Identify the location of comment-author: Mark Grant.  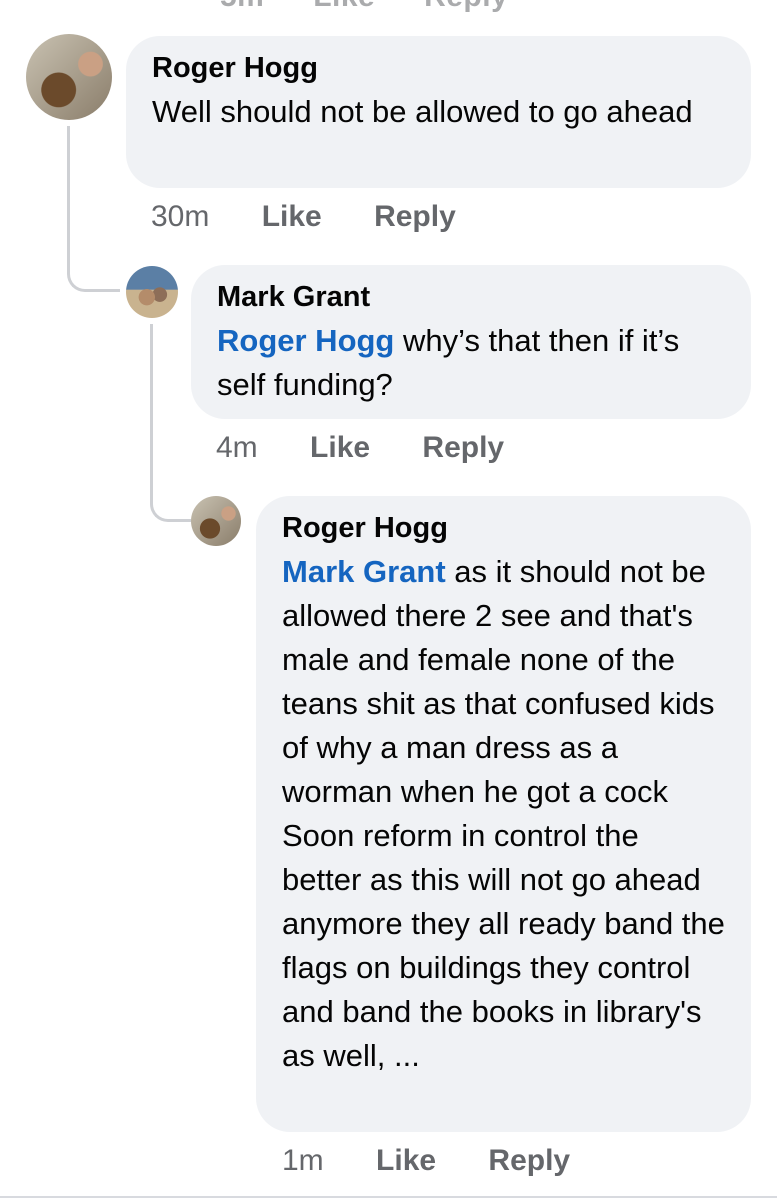
(471, 297).